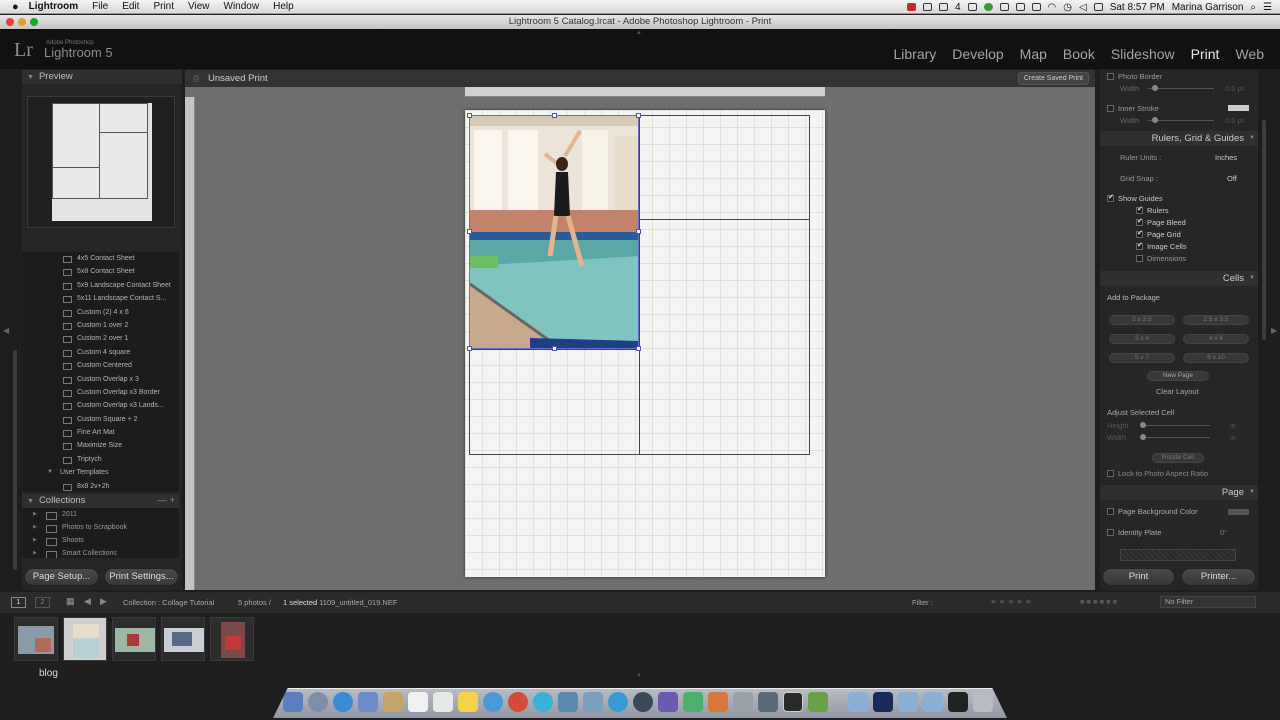 The image size is (1280, 720). What do you see at coordinates (818, 702) in the screenshot?
I see `utility-icon` at bounding box center [818, 702].